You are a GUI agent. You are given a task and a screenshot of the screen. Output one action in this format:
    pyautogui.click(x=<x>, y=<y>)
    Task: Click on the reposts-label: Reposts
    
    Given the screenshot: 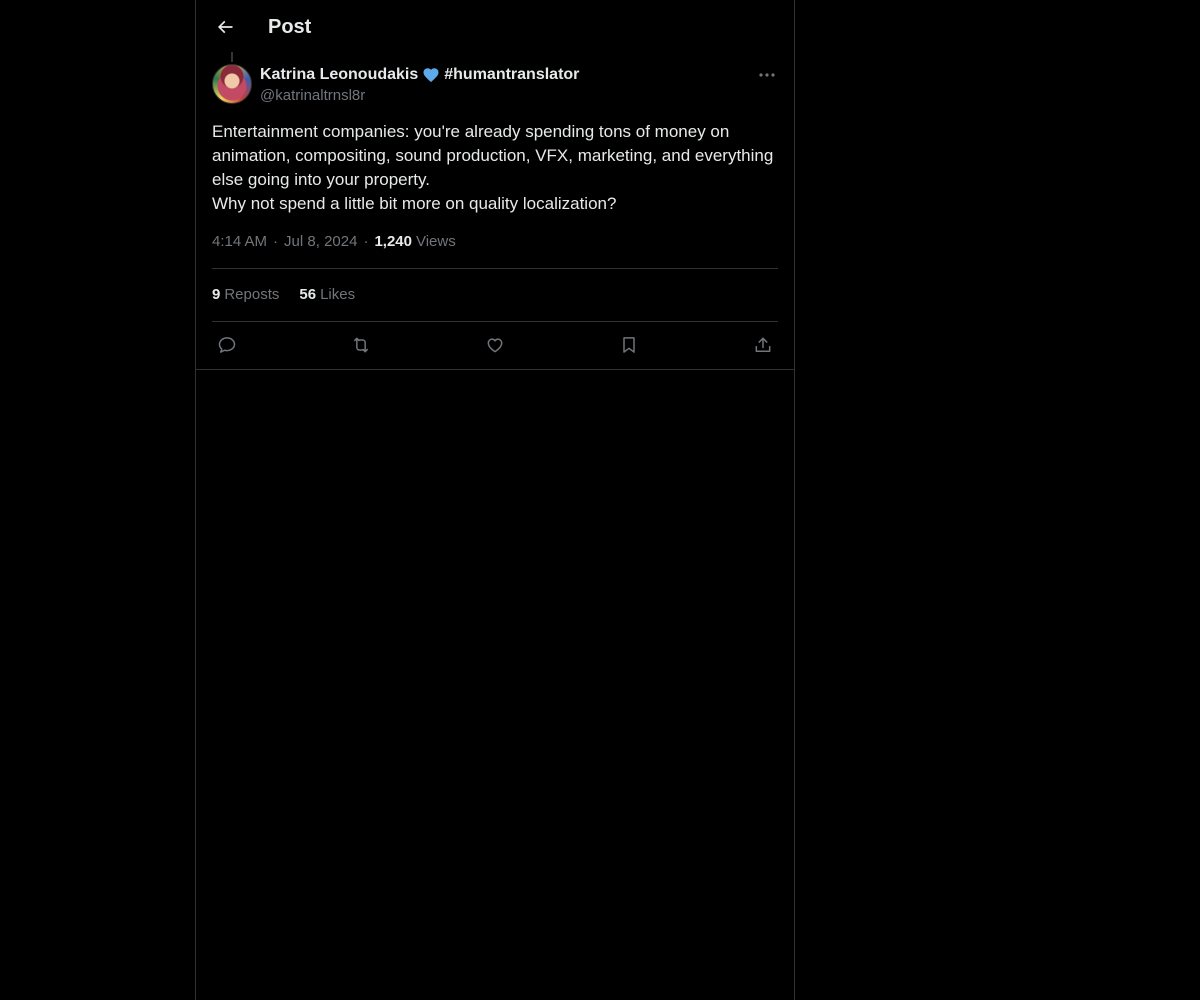 What is the action you would take?
    pyautogui.click(x=252, y=294)
    